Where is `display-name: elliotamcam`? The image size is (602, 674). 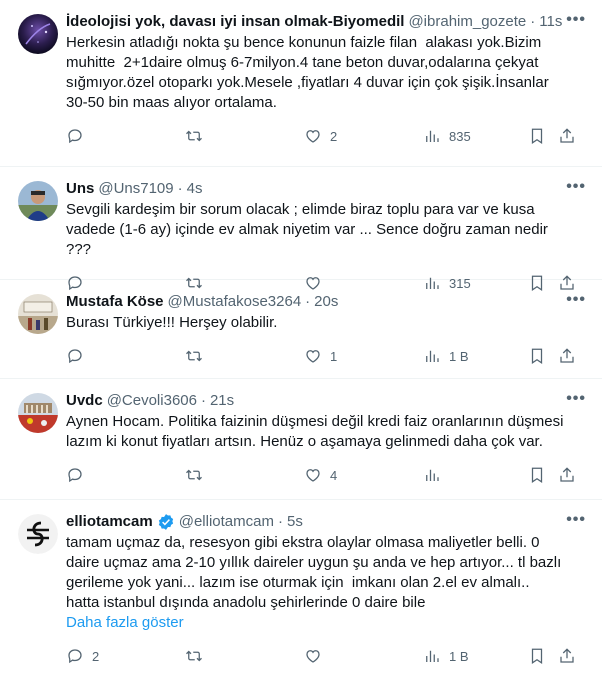 display-name: elliotamcam is located at coordinates (109, 522).